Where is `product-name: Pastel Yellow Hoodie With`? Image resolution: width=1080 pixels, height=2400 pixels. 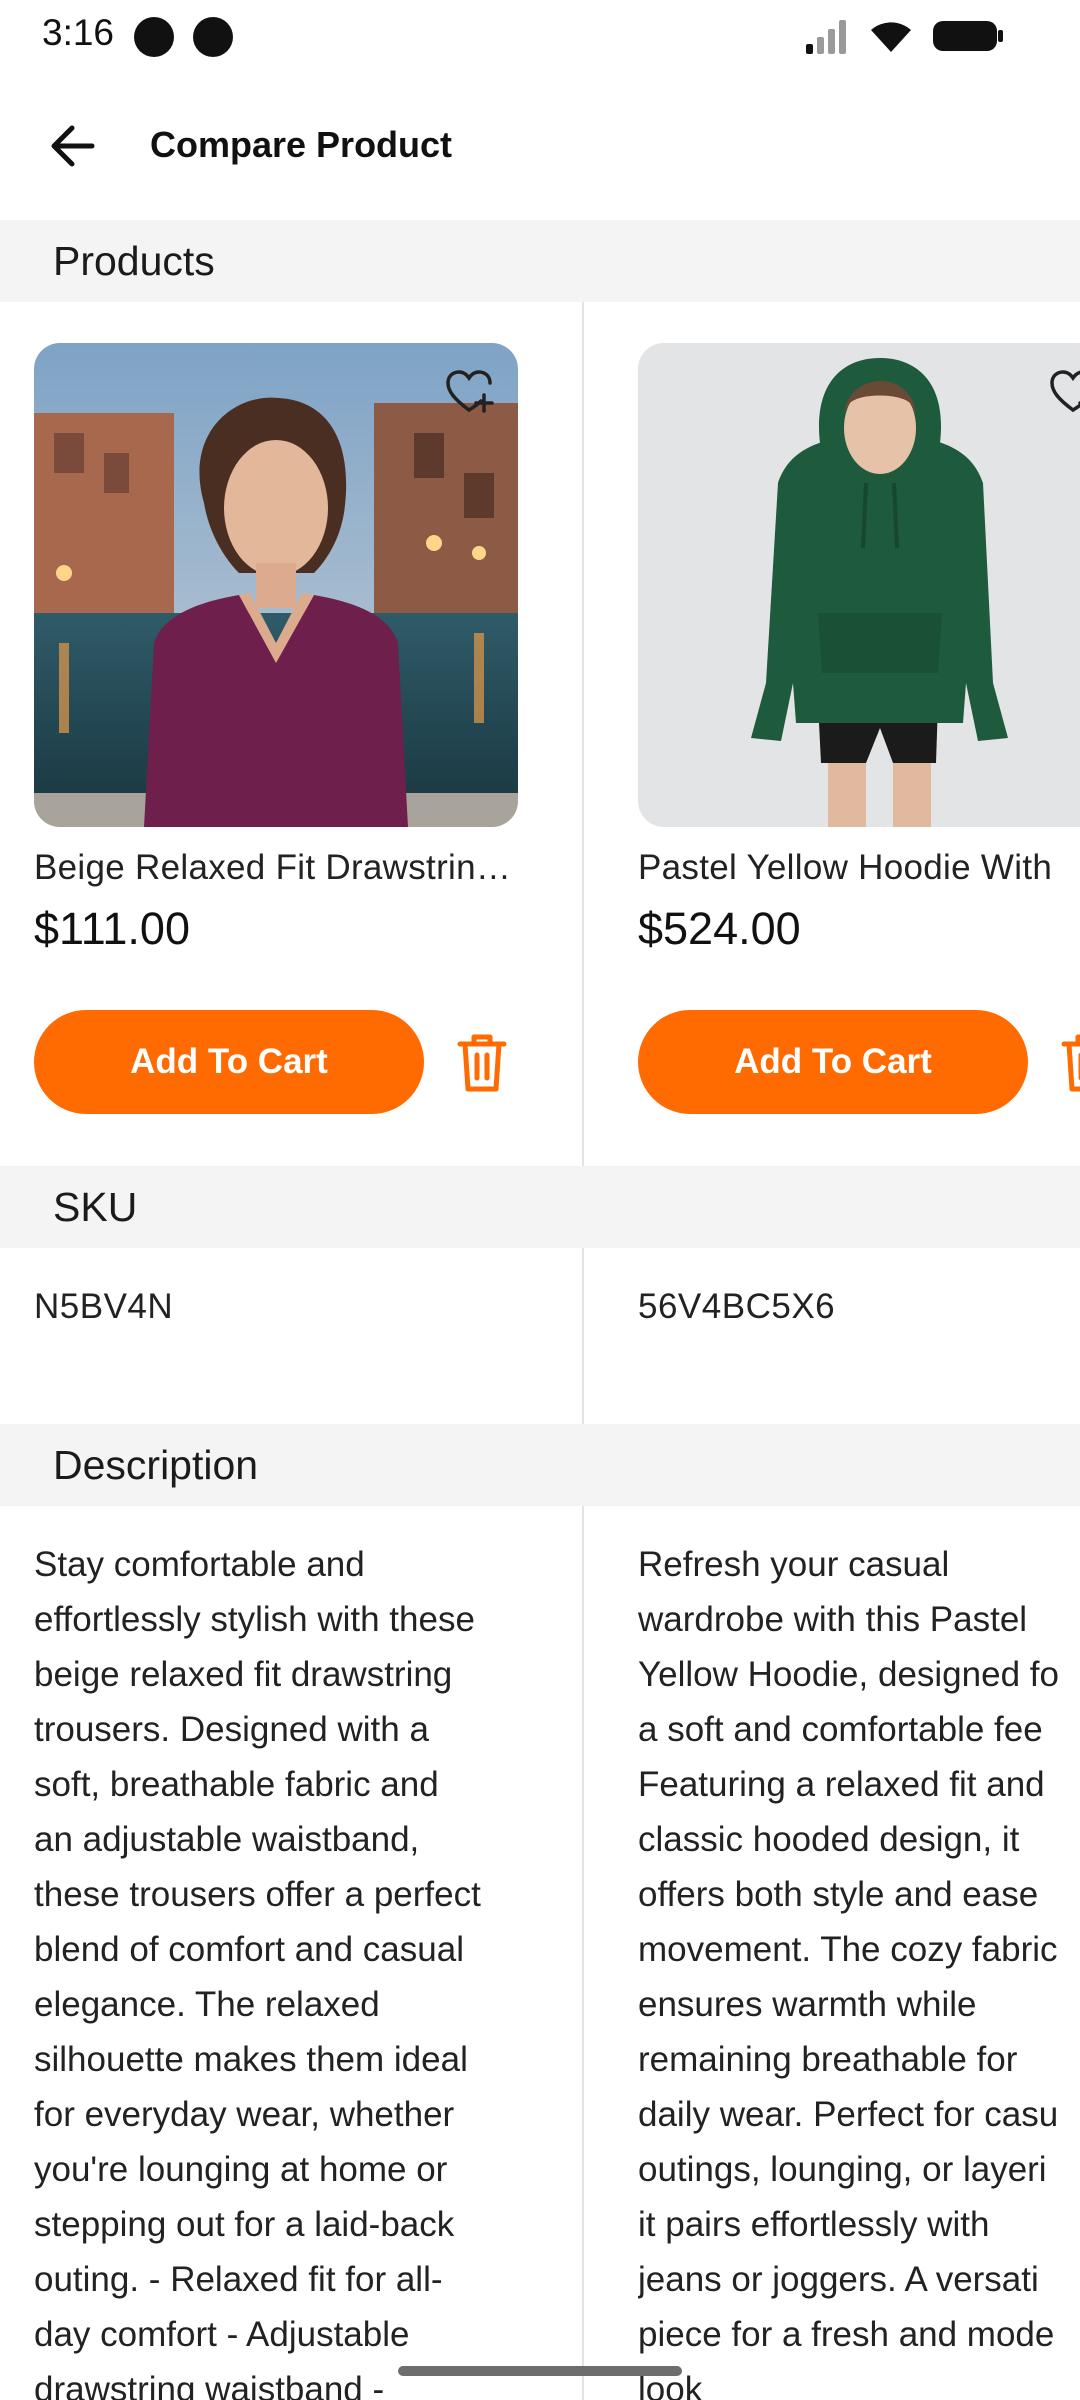
product-name: Pastel Yellow Hoodie With is located at coordinates (859, 868).